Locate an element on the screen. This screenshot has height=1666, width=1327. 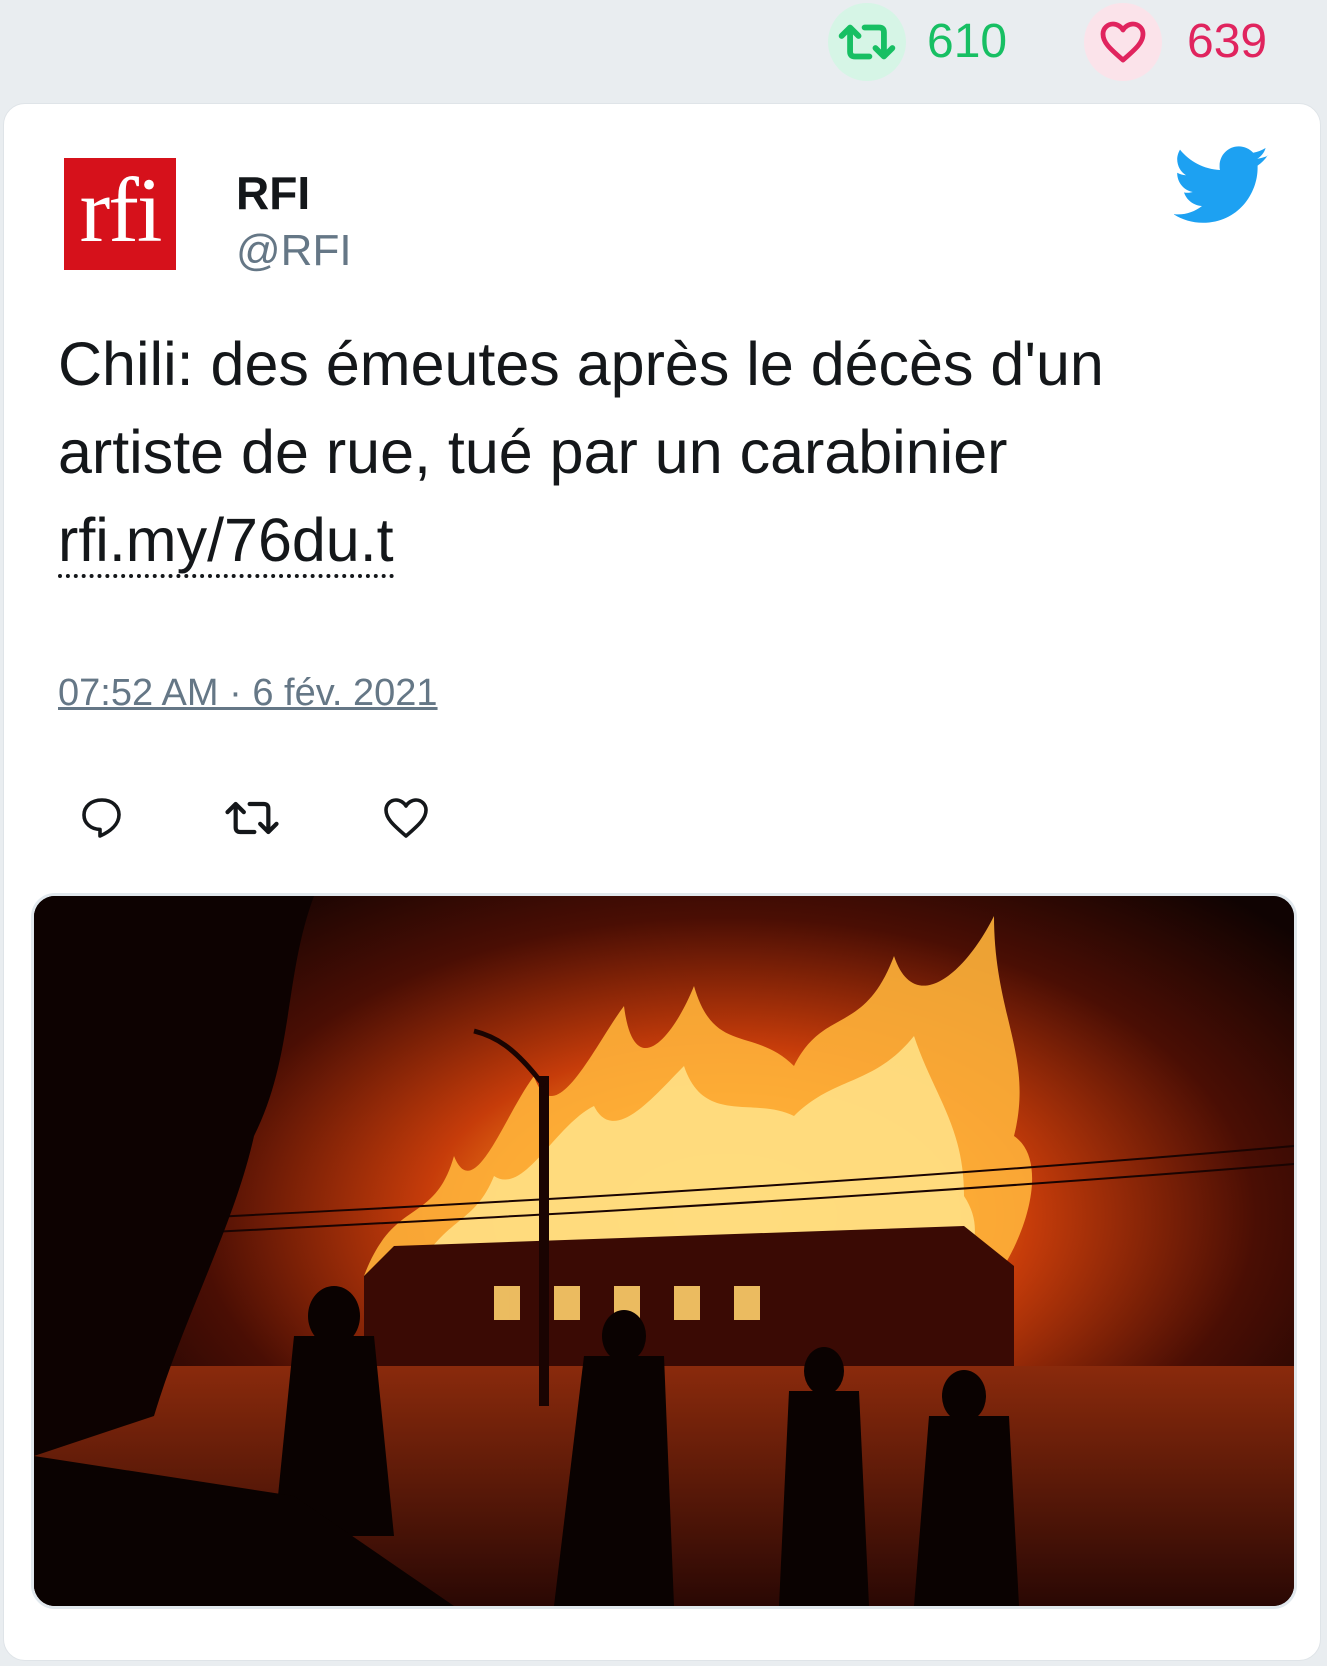
like-stat-icon is located at coordinates (1123, 42).